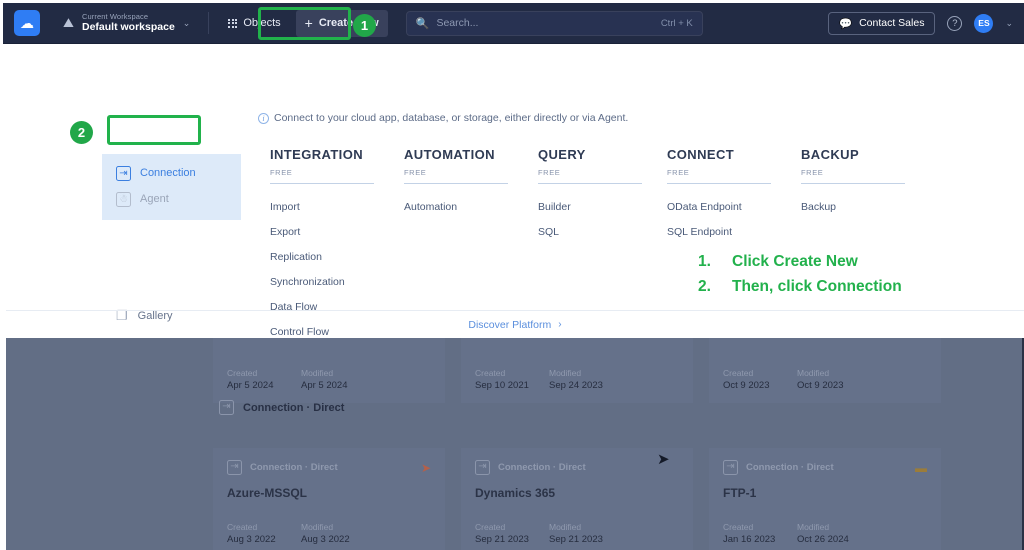 This screenshot has height=550, width=1024. Describe the element at coordinates (294, 407) in the screenshot. I see `section-header-label: Connection · Direct` at that location.